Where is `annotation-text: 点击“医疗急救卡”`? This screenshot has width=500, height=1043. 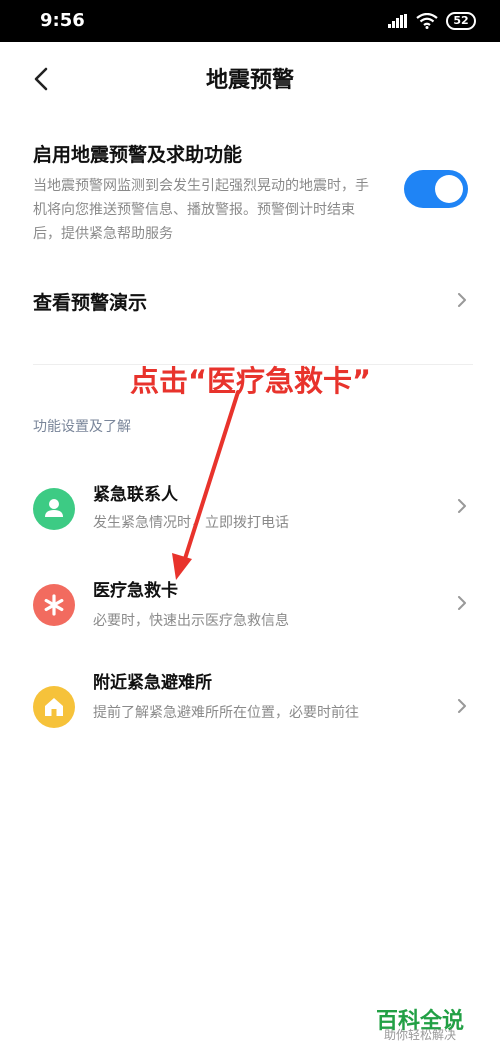 annotation-text: 点击“医疗急救卡” is located at coordinates (251, 381).